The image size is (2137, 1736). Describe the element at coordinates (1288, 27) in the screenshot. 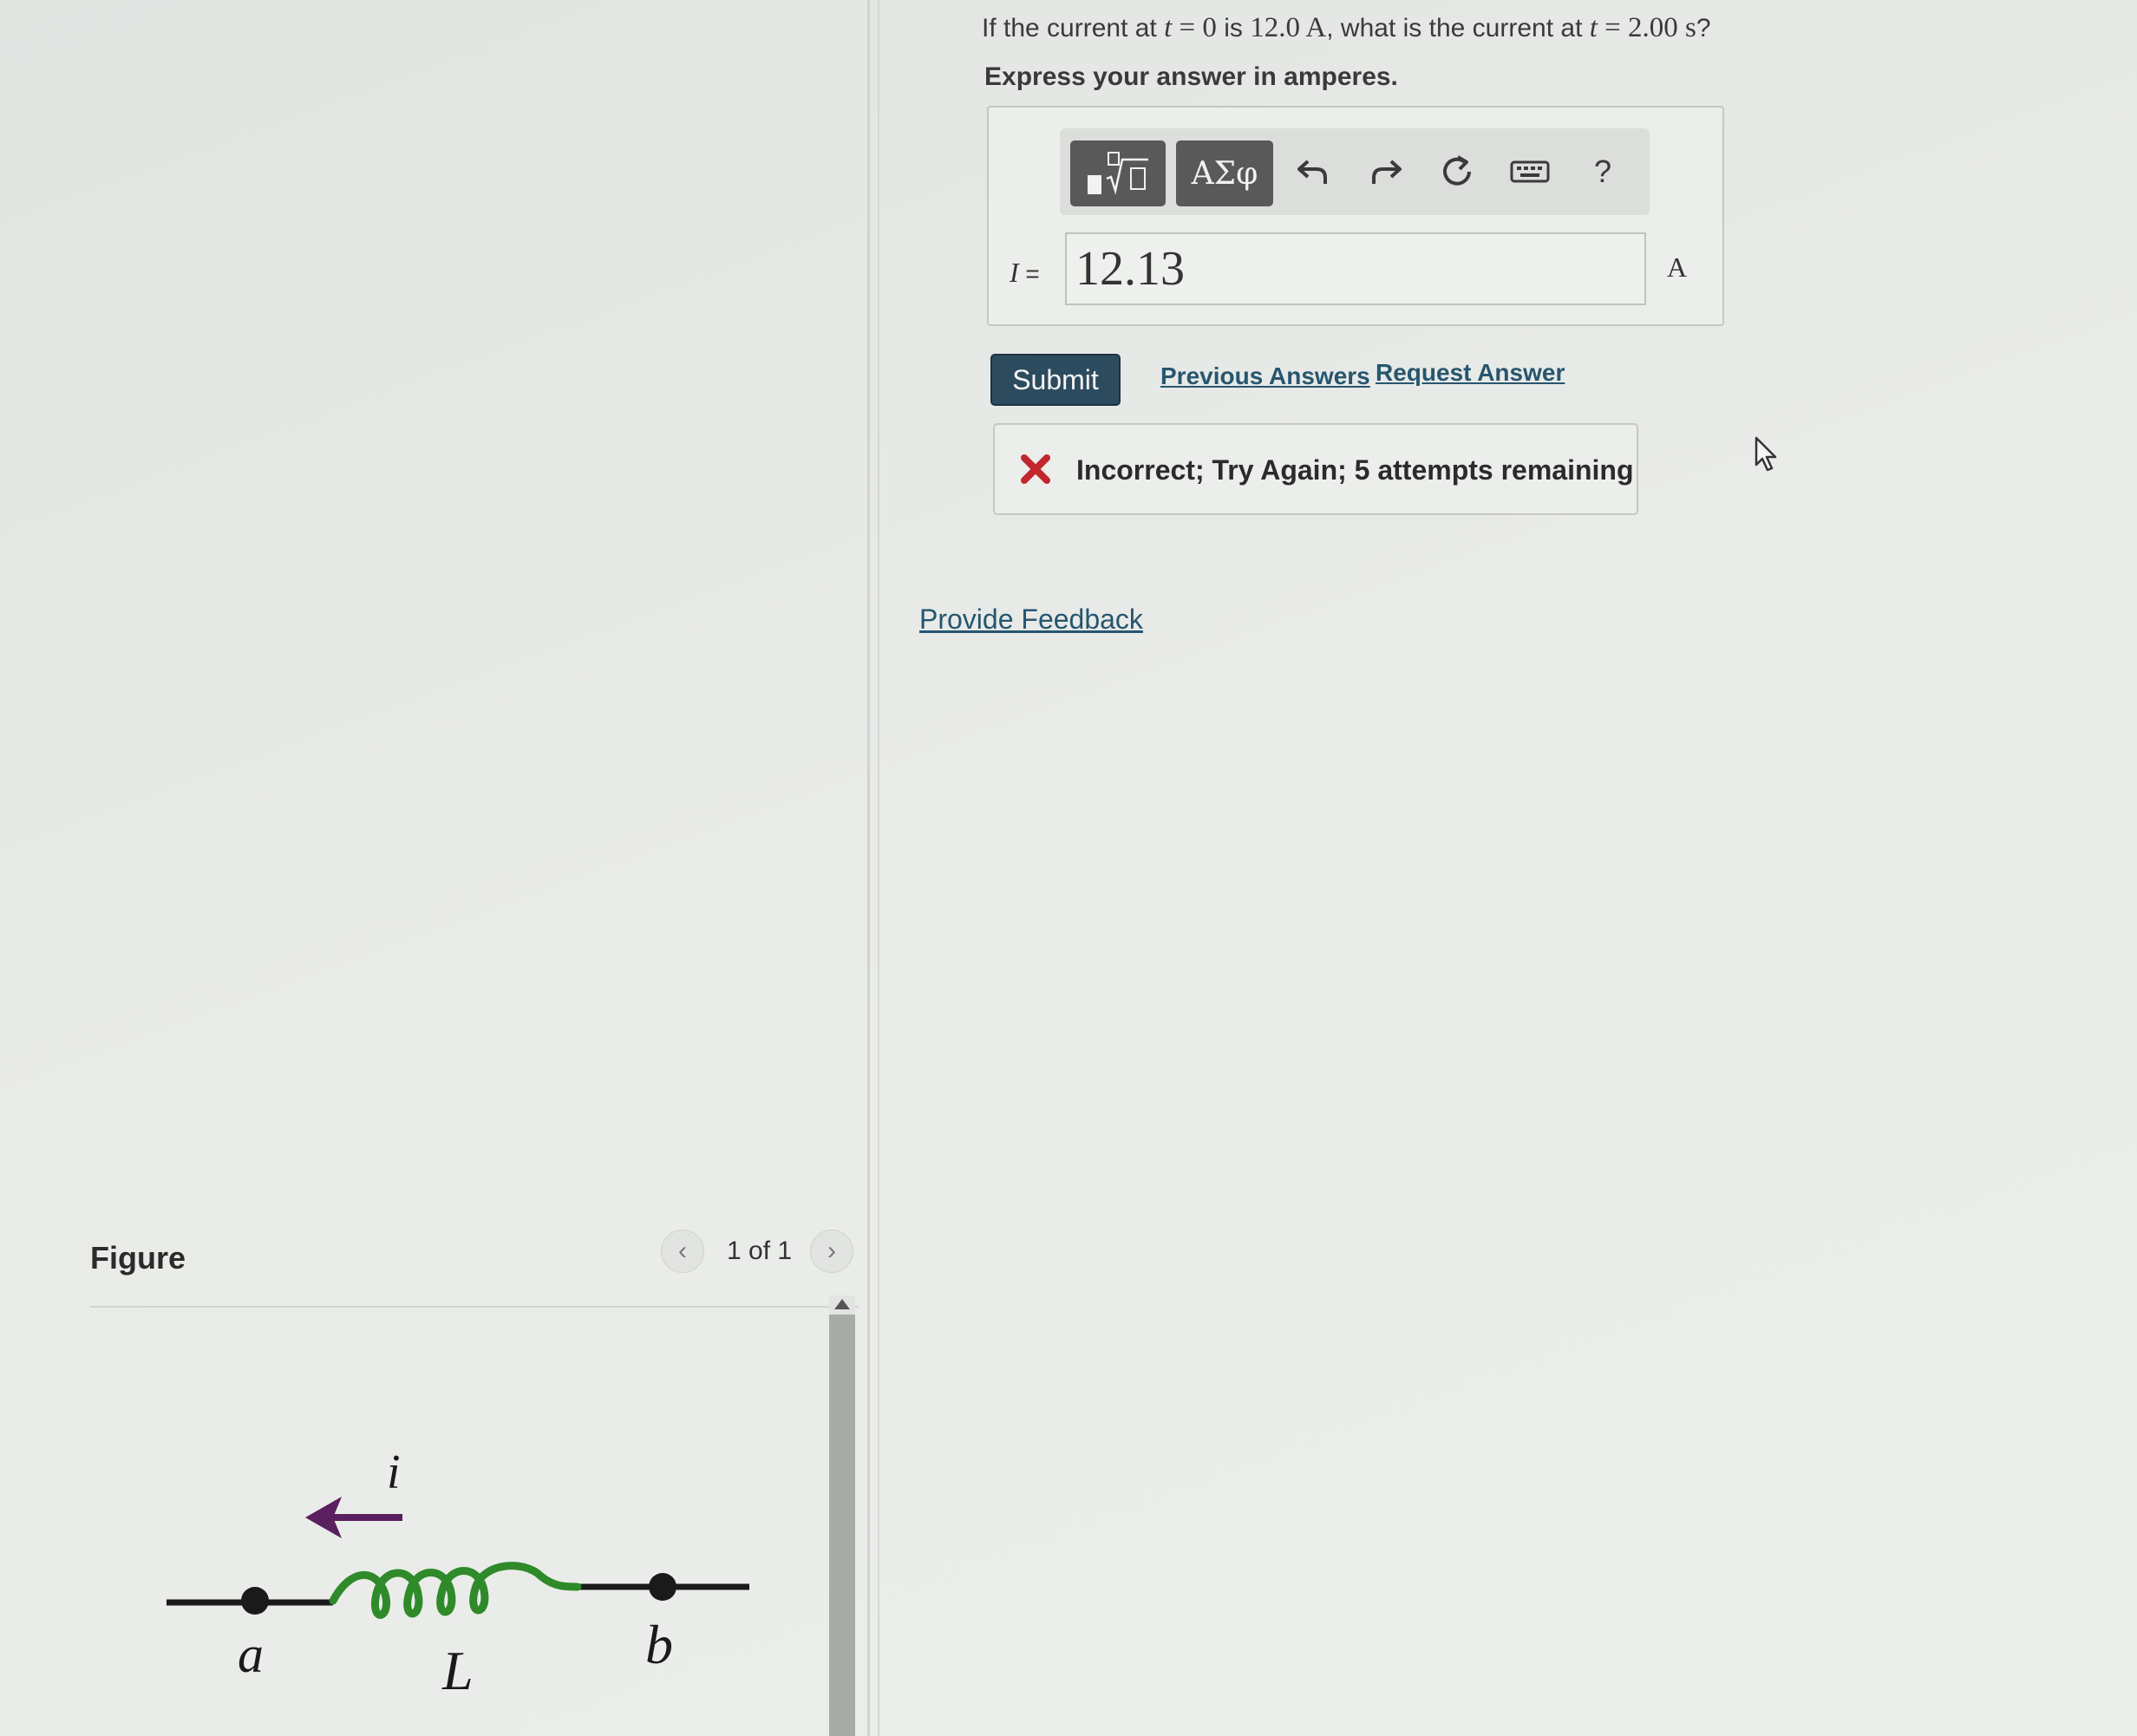

I see `math-current: 12.0 A` at that location.